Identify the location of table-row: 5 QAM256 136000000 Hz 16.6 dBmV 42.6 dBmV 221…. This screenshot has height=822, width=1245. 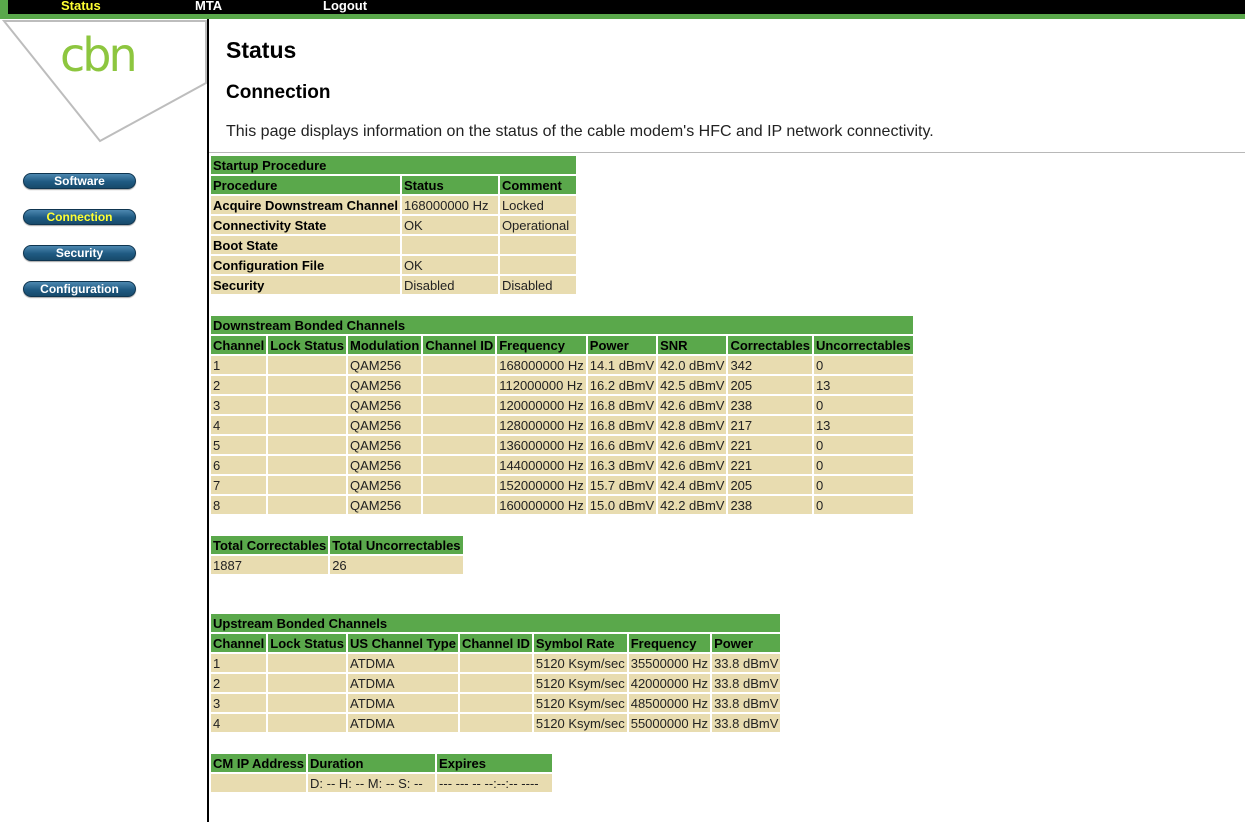
(562, 445).